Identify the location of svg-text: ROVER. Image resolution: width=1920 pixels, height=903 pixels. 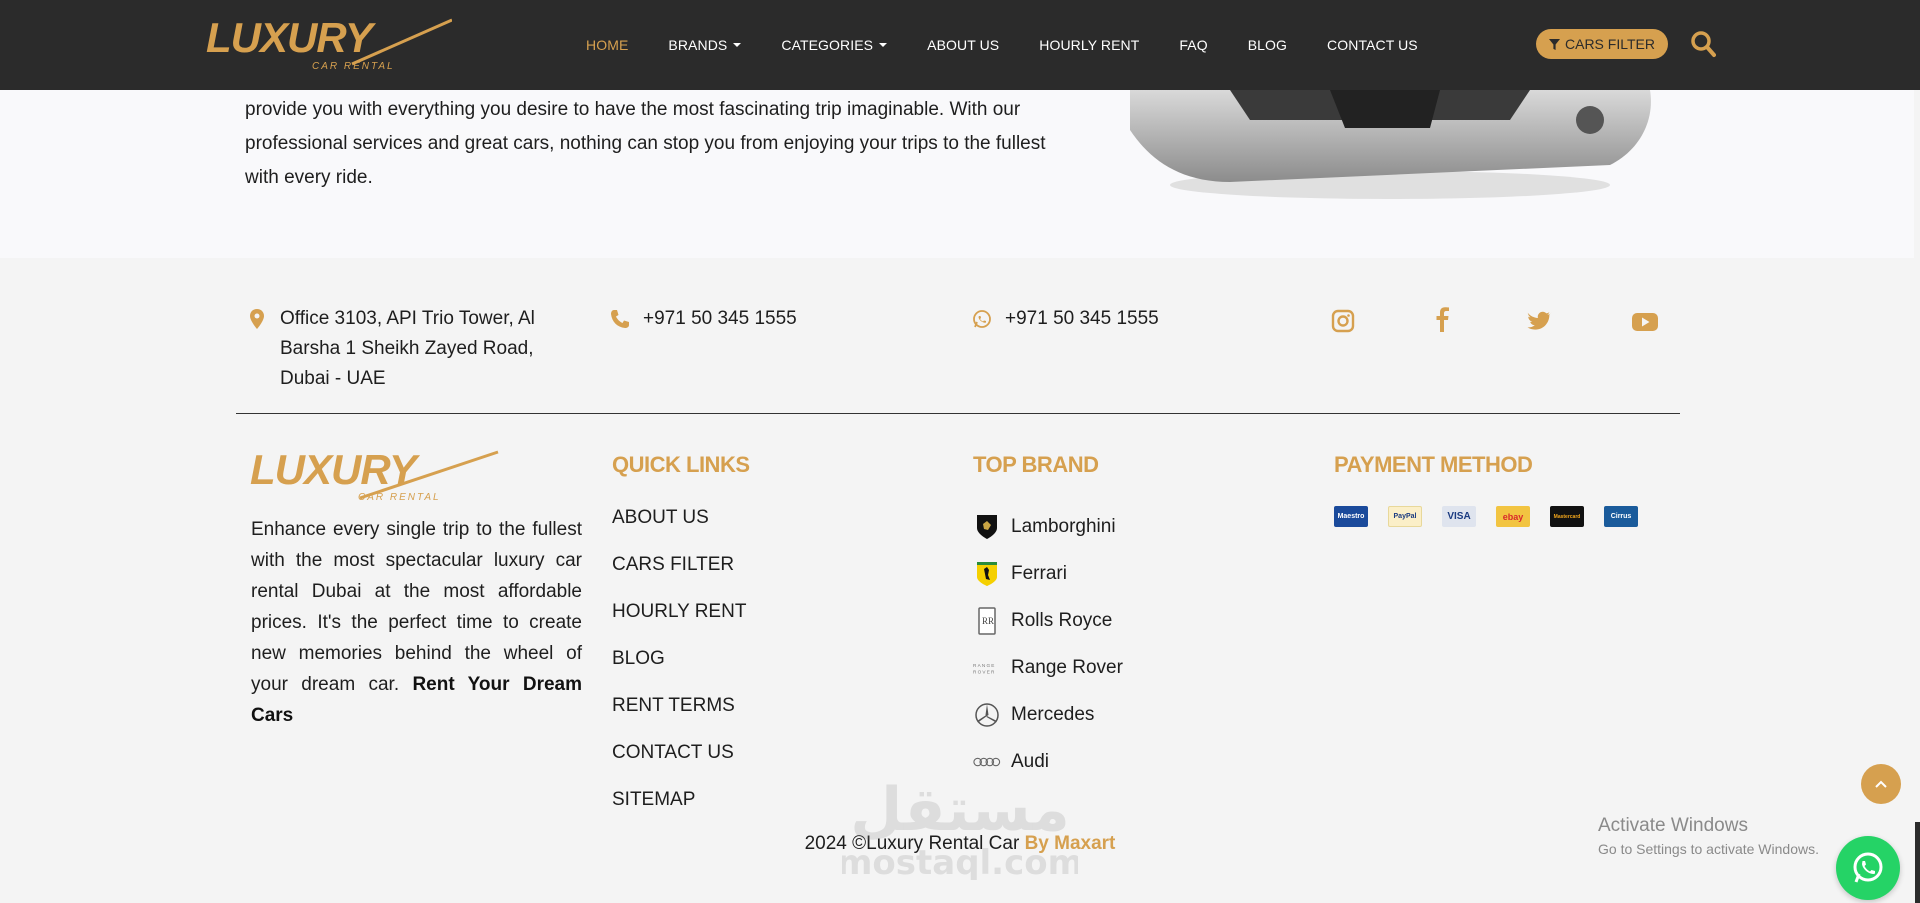
(984, 671).